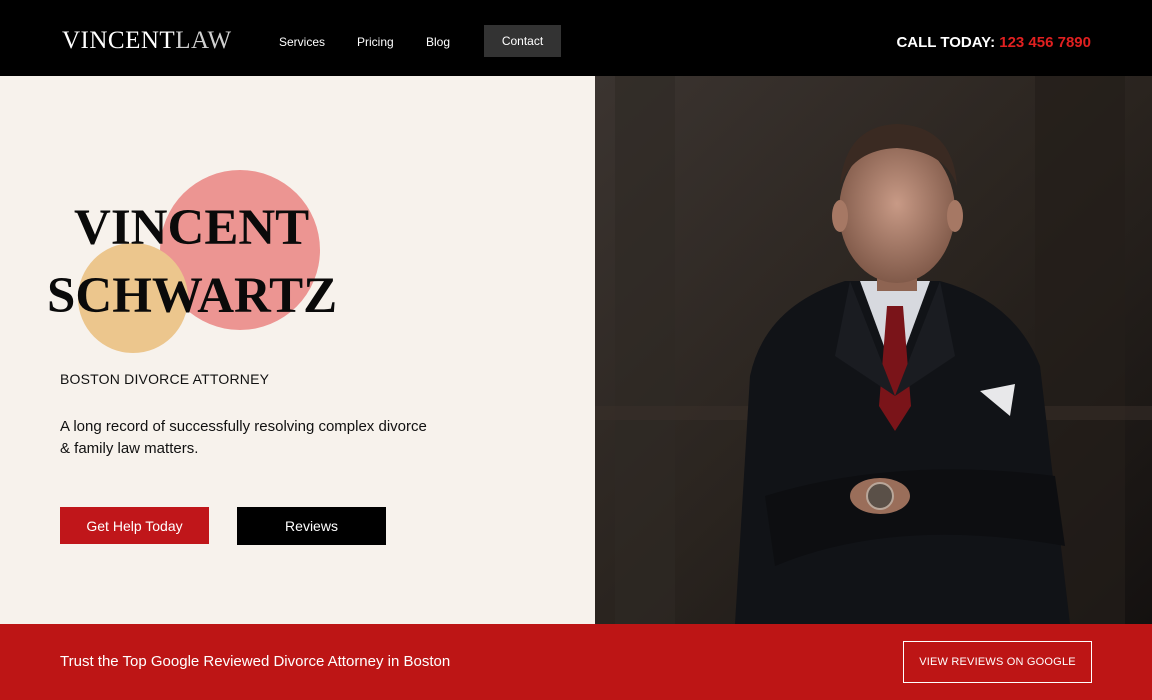 The height and width of the screenshot is (700, 1152). What do you see at coordinates (192, 296) in the screenshot?
I see `hero-name-line-2: SCHWARTZ` at bounding box center [192, 296].